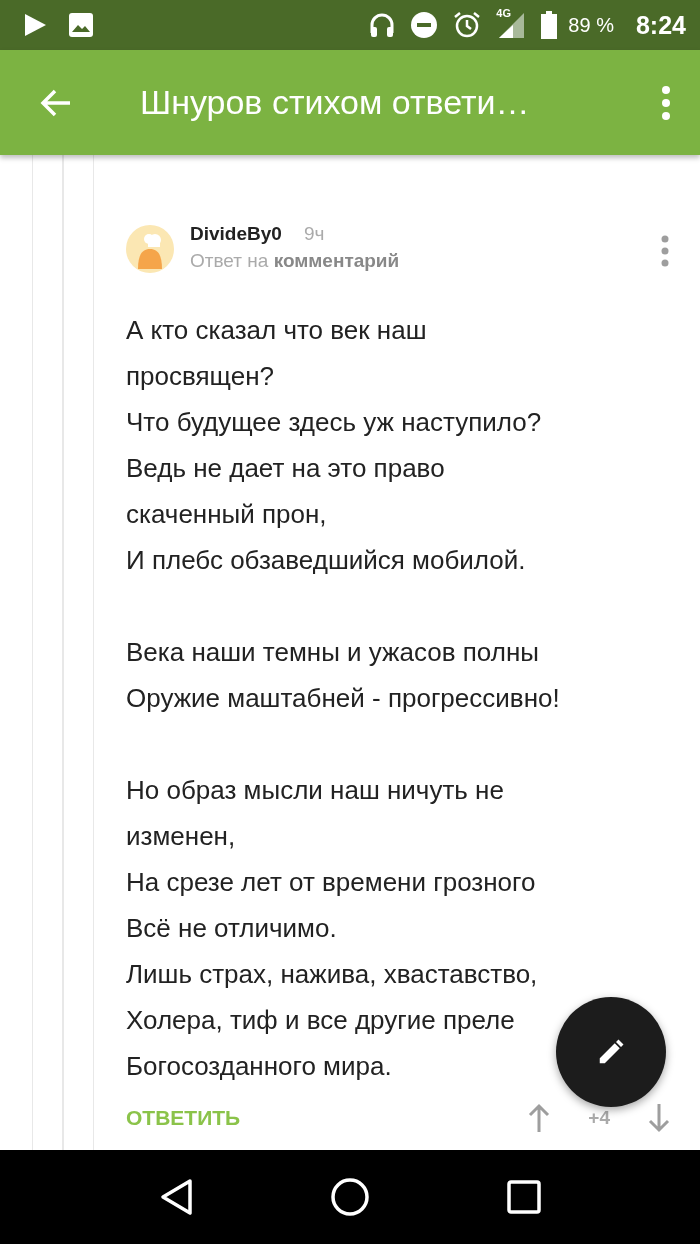  Describe the element at coordinates (332, 652) in the screenshot. I see `comment-text-line: Века наши темны и ужасов полны` at that location.